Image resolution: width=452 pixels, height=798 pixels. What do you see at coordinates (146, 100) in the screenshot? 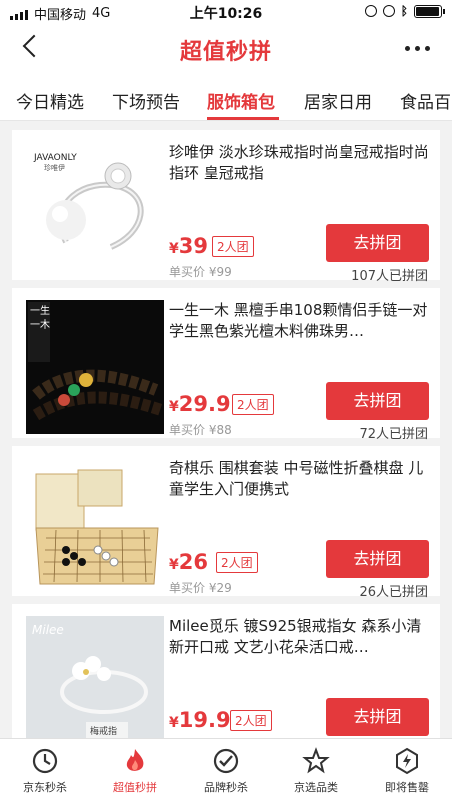
I see `tab-next-preview: 下场预告` at bounding box center [146, 100].